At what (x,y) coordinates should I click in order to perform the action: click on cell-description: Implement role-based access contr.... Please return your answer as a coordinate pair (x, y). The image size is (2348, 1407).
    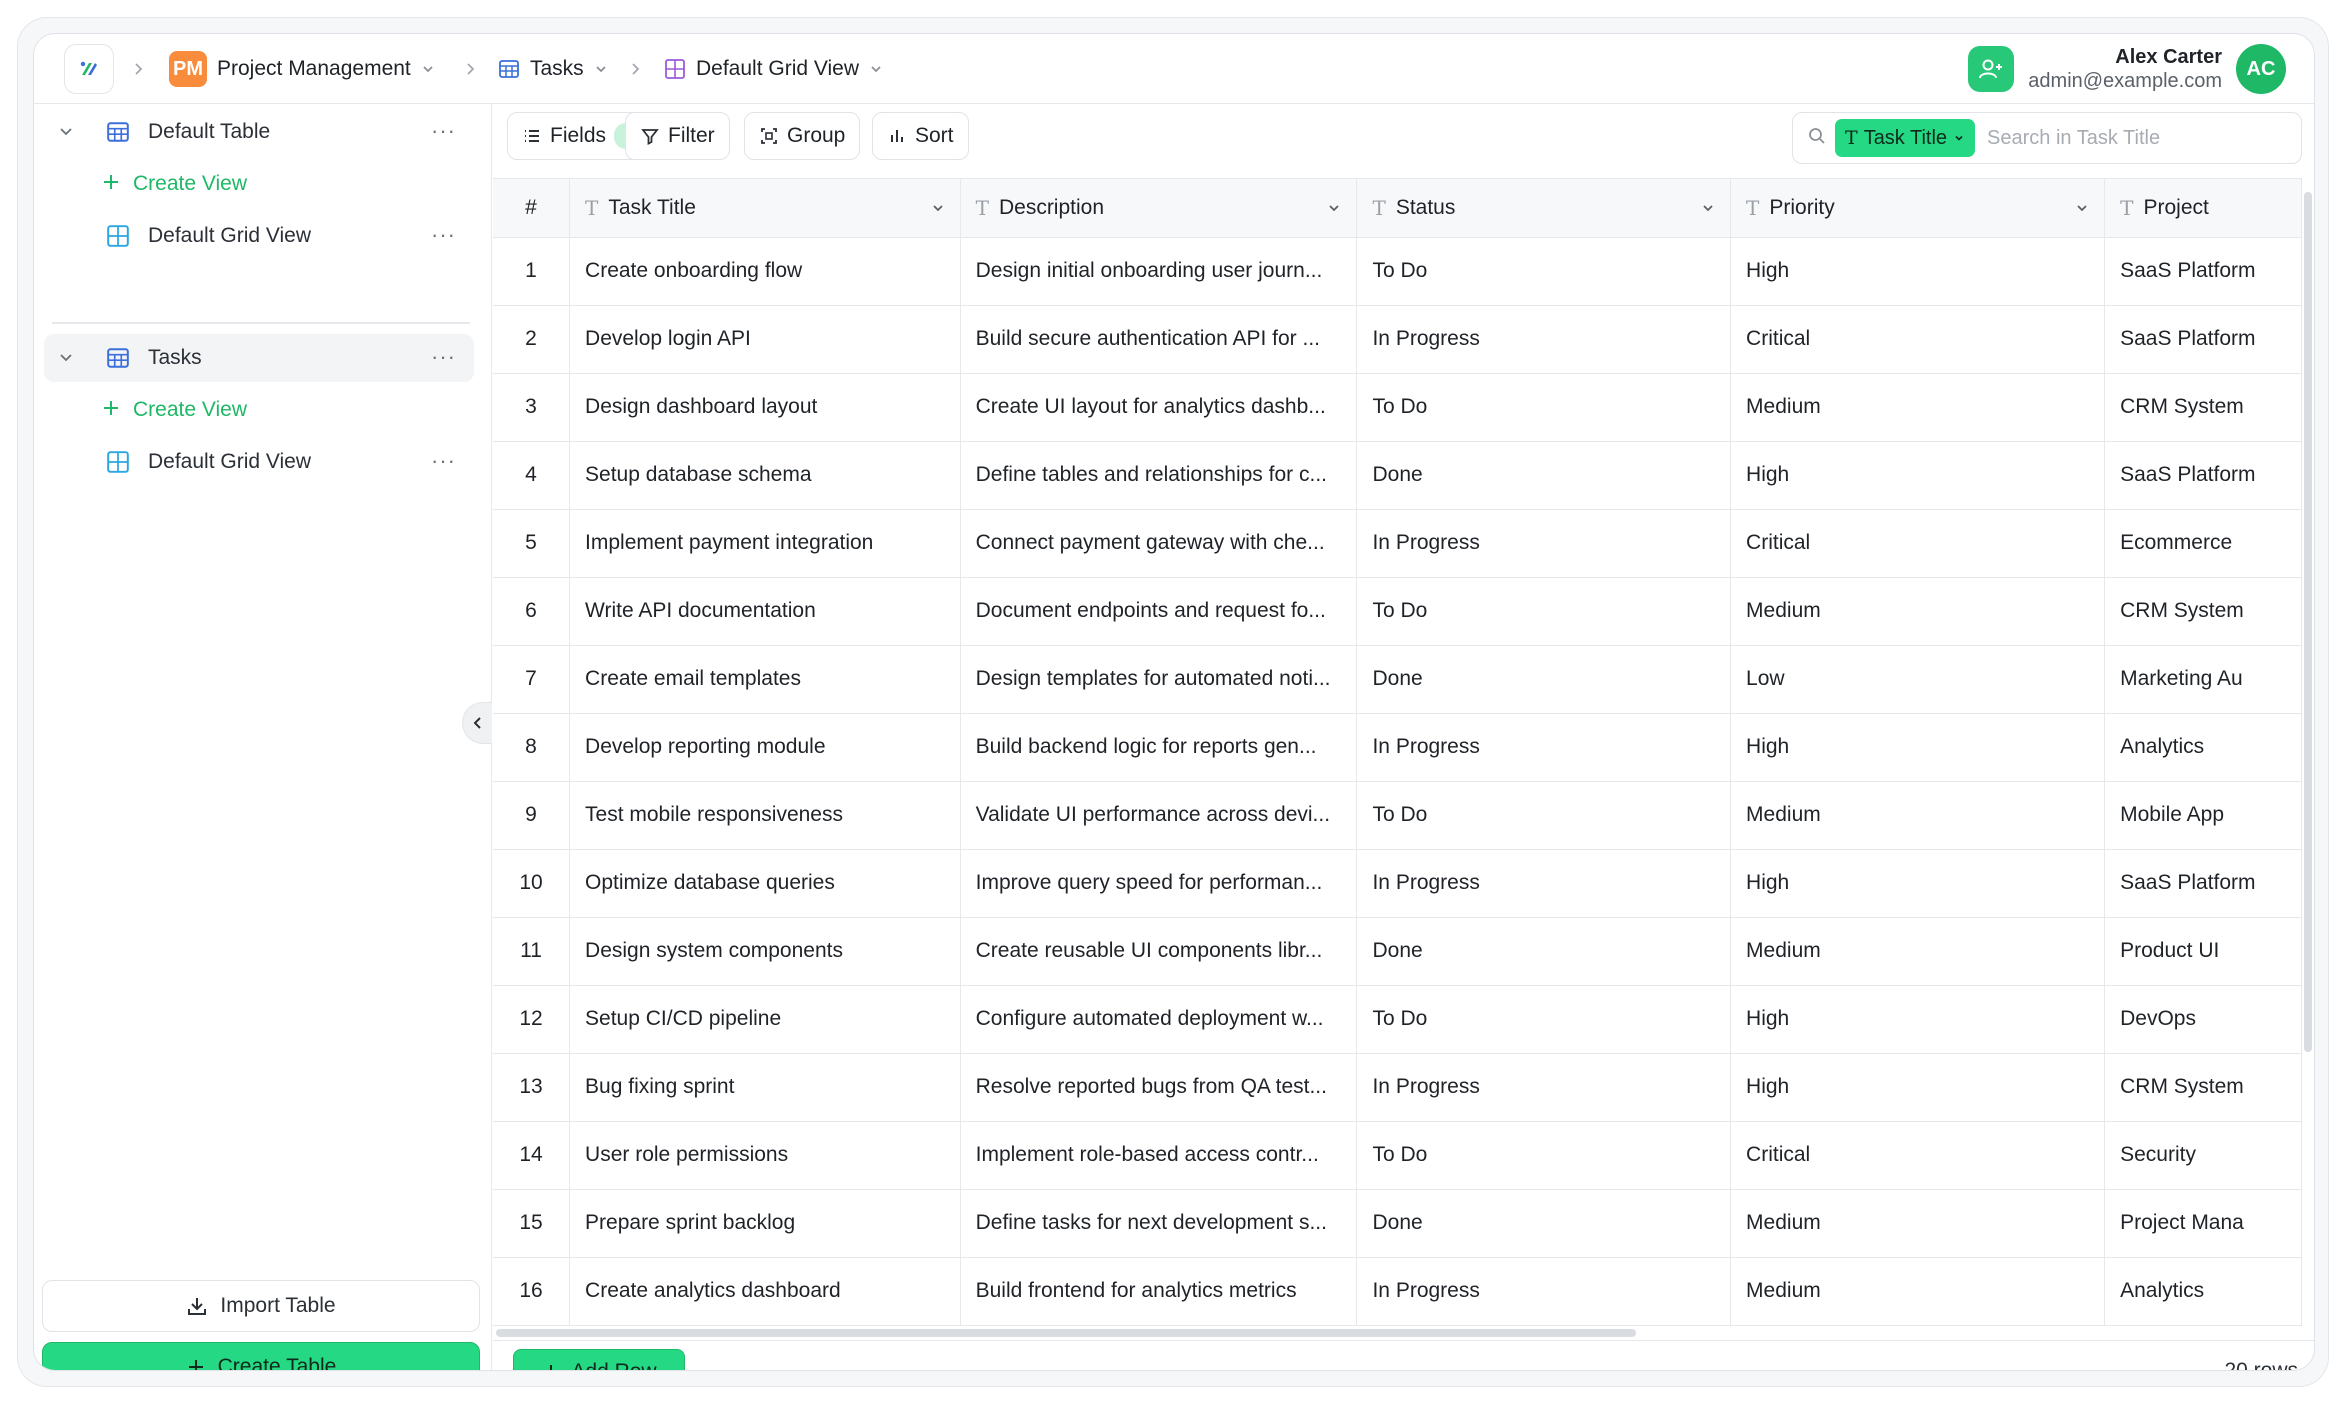
    Looking at the image, I should click on (1159, 1155).